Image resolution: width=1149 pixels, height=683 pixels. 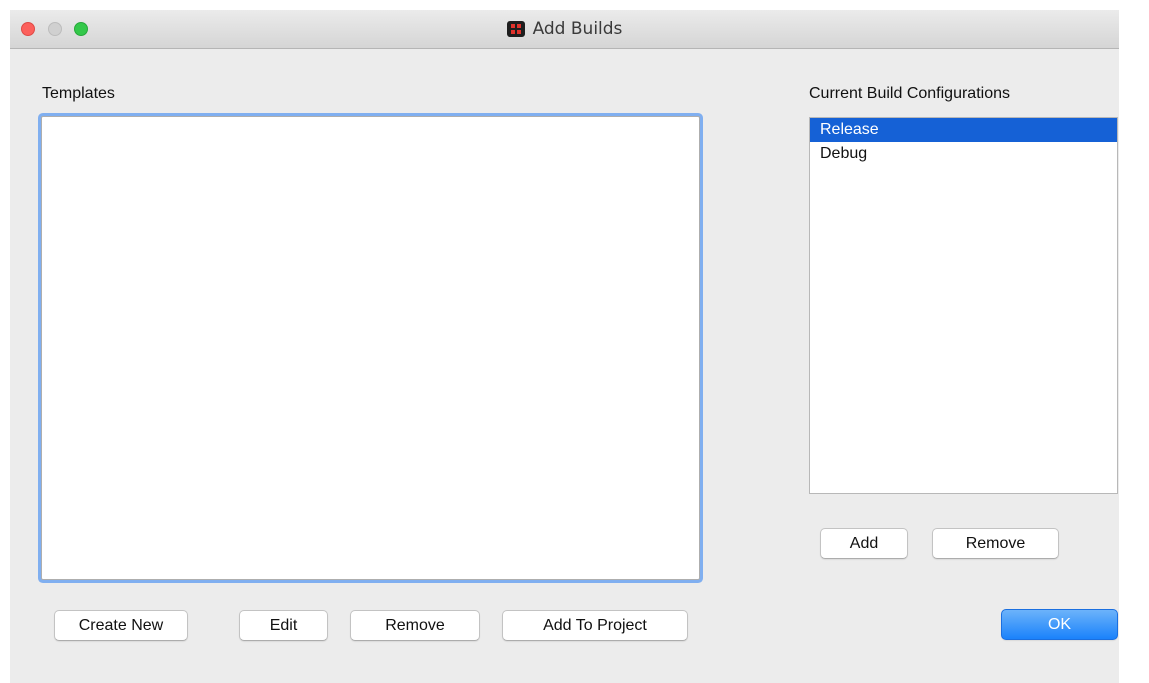 What do you see at coordinates (595, 625) in the screenshot?
I see `add-to-project-button: Add To Project` at bounding box center [595, 625].